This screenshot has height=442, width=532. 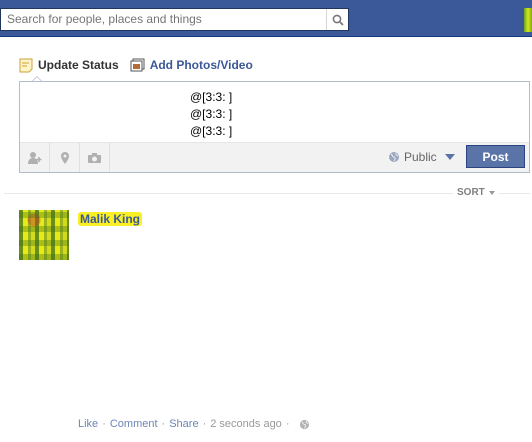 What do you see at coordinates (495, 156) in the screenshot?
I see `post-button: Post` at bounding box center [495, 156].